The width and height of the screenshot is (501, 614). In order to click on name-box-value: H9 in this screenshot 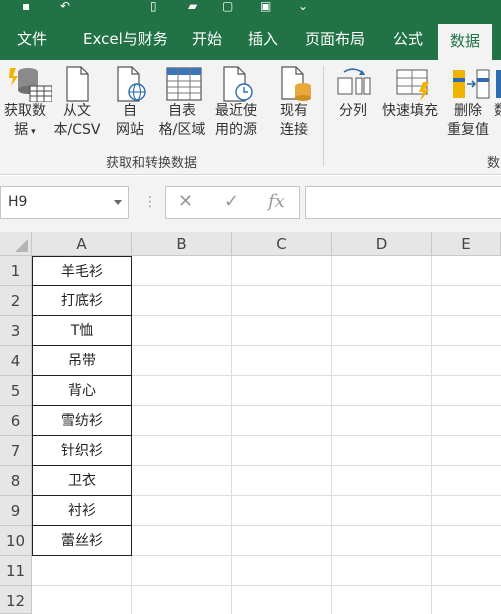, I will do `click(18, 202)`.